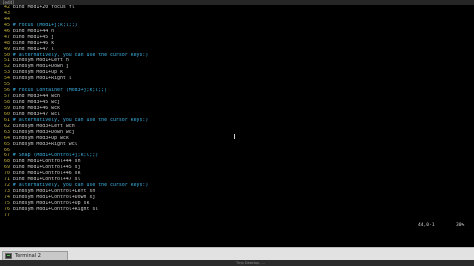 The image size is (474, 266). I want to click on line-number: 61, so click(7, 120).